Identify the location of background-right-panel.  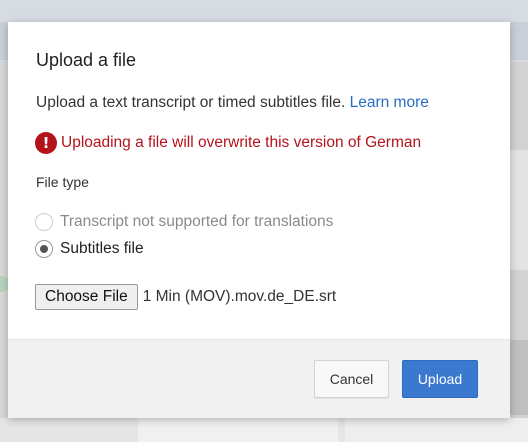
(519, 210).